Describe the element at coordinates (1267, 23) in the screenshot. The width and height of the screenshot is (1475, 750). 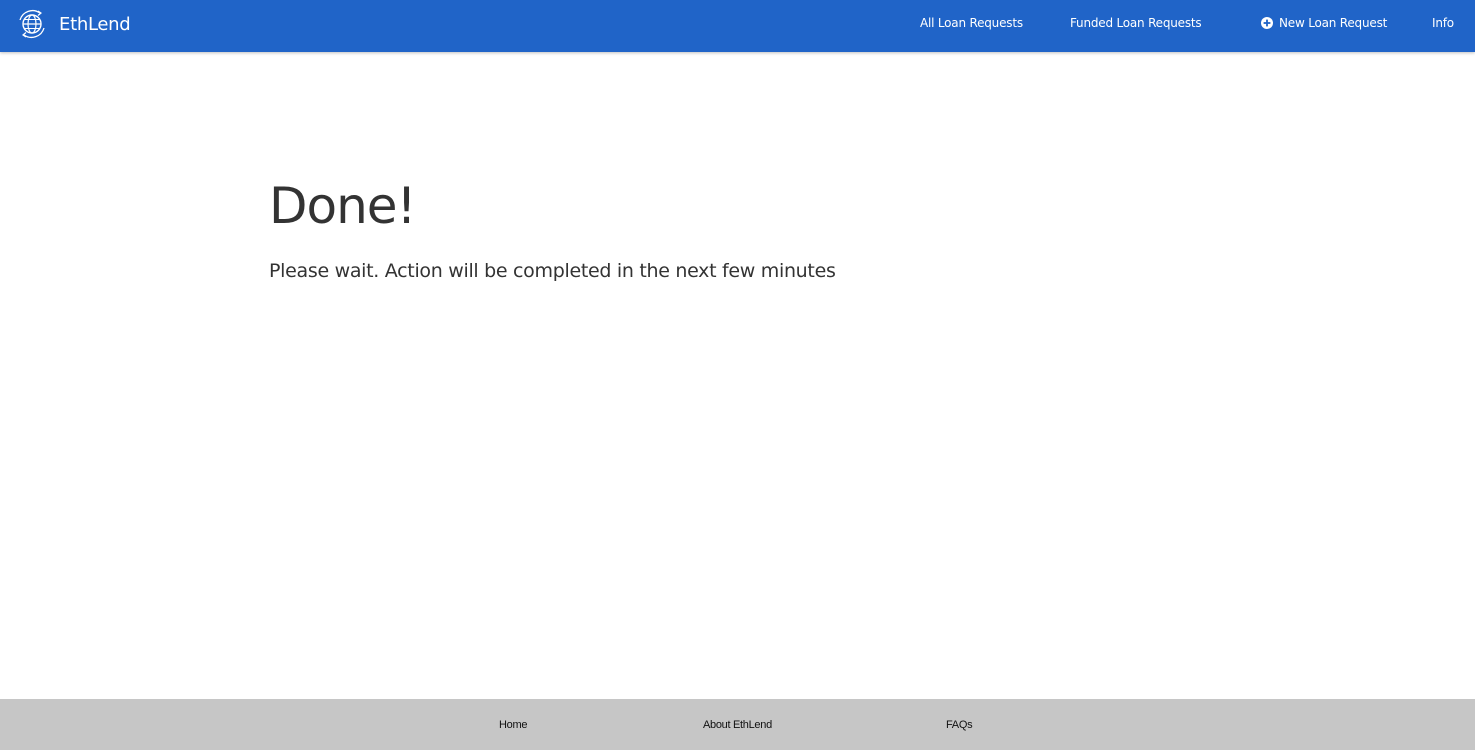
I see `plus-circle-icon` at that location.